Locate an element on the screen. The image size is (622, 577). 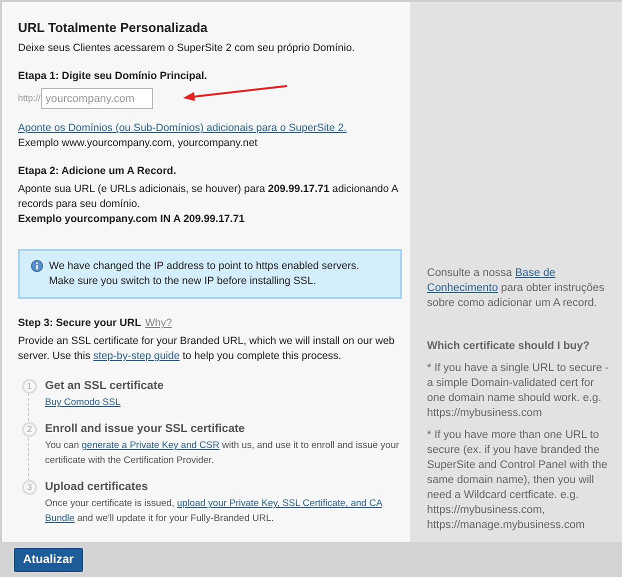
link: upload your Private Key, SSL Certificate, and CA is located at coordinates (279, 503).